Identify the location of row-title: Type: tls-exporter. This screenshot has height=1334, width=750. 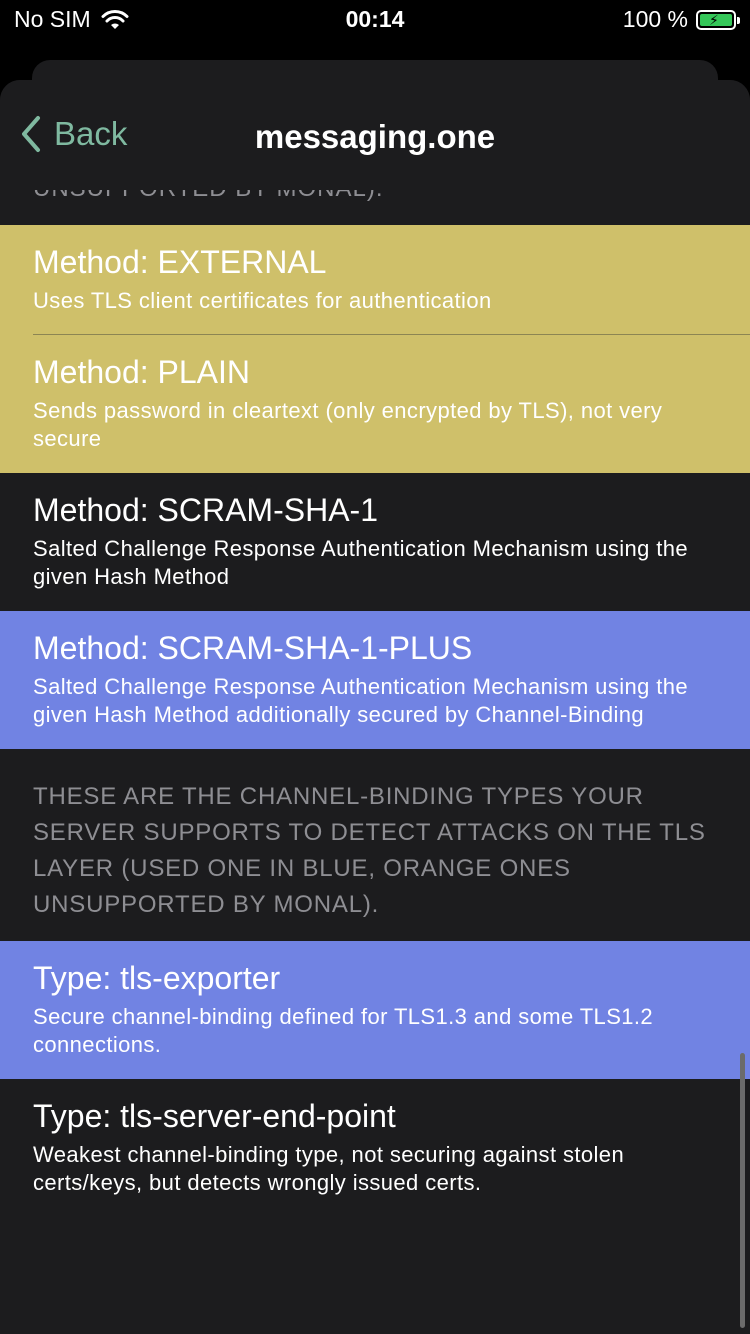
(157, 978).